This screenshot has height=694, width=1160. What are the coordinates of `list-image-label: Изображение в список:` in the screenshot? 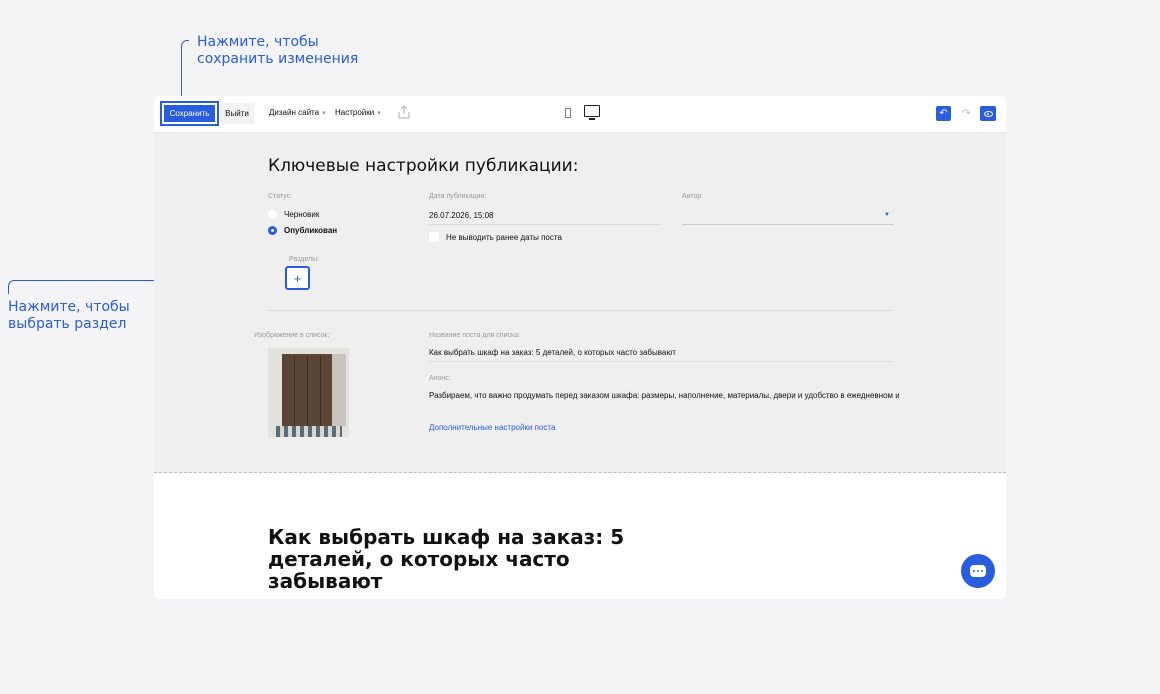 It's located at (292, 335).